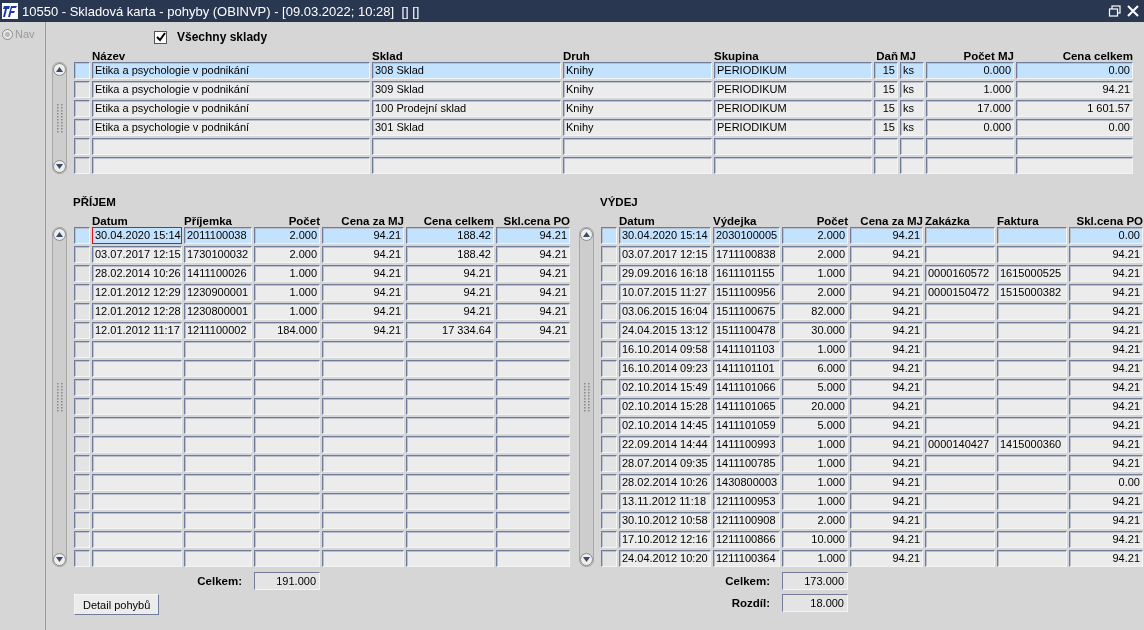 This screenshot has width=1144, height=630. I want to click on table-cell: 1430800003, so click(746, 482).